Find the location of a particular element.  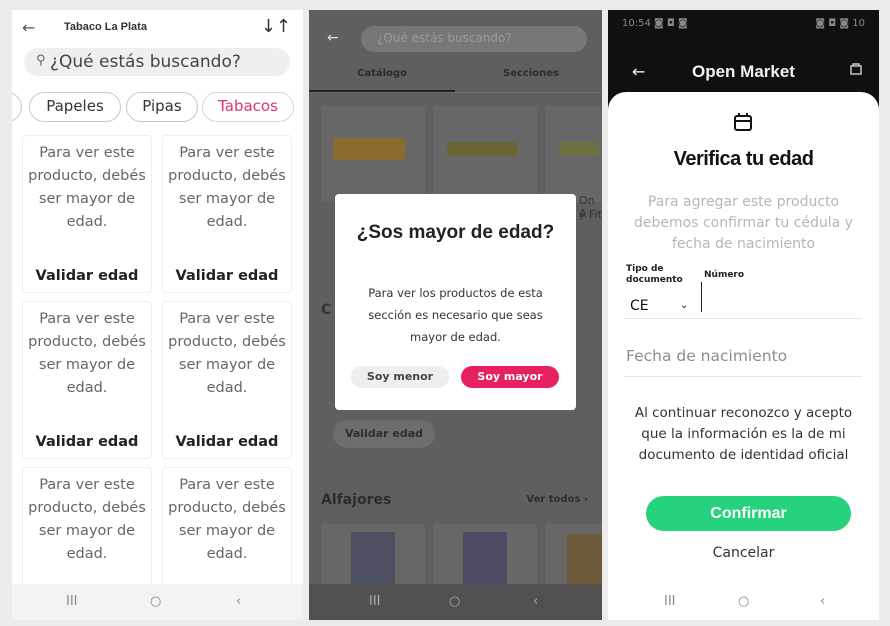

doc-type-select: CE is located at coordinates (639, 306).